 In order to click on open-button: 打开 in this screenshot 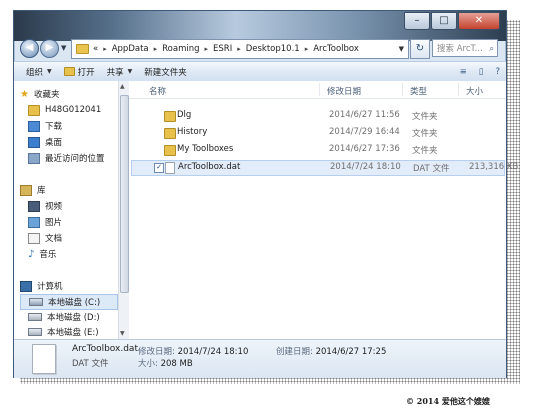, I will do `click(79, 72)`.